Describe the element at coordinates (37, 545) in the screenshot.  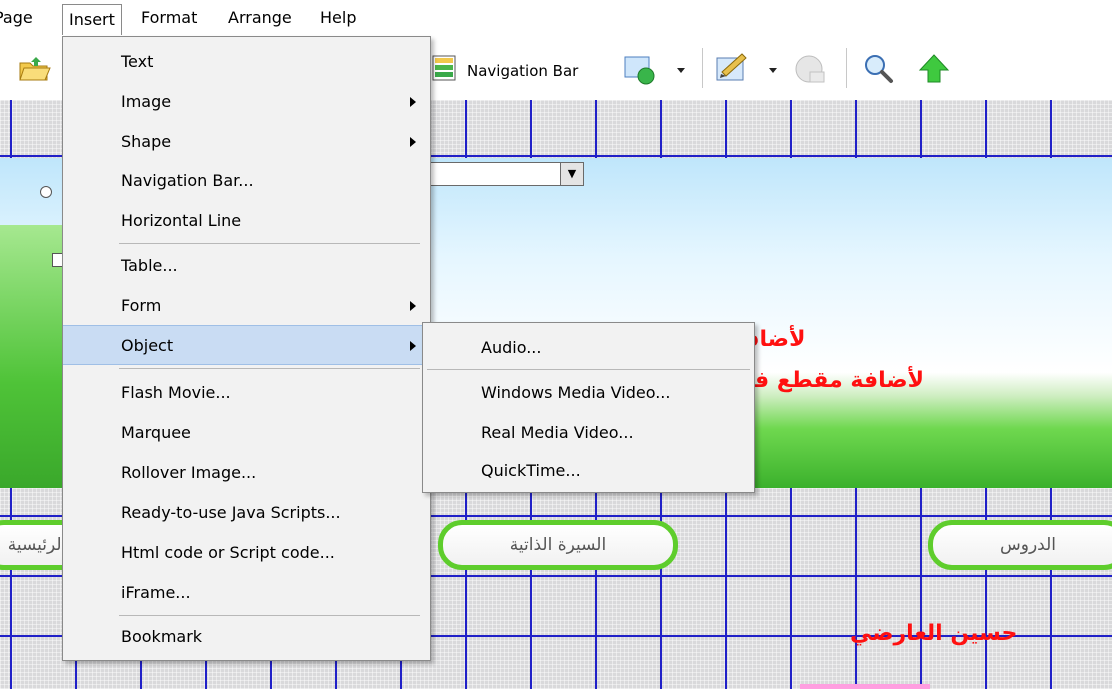
I see `nav-button-label: الرئيسية` at that location.